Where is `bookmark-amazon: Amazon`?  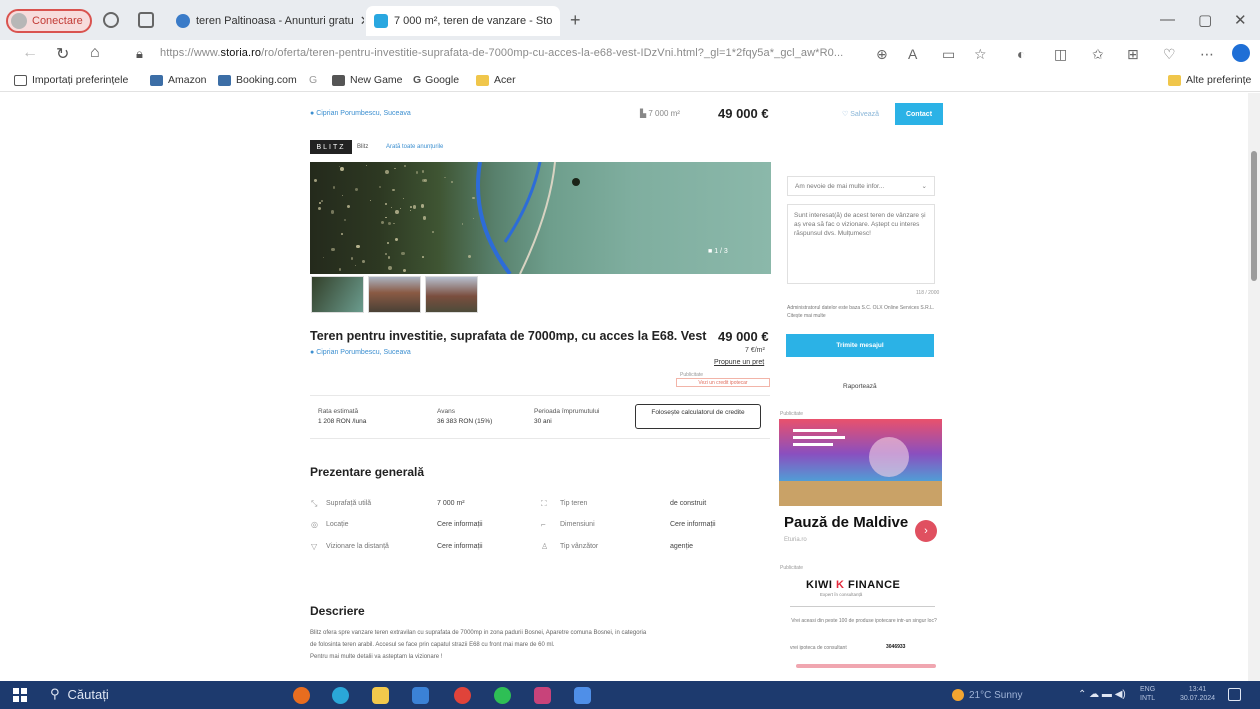 bookmark-amazon: Amazon is located at coordinates (178, 80).